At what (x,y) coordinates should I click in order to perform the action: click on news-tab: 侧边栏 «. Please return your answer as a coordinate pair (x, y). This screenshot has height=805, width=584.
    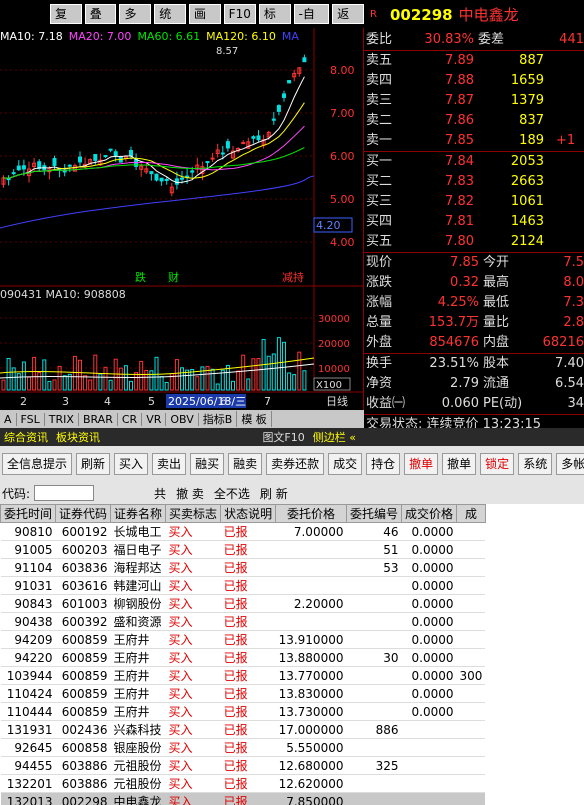
    Looking at the image, I should click on (334, 437).